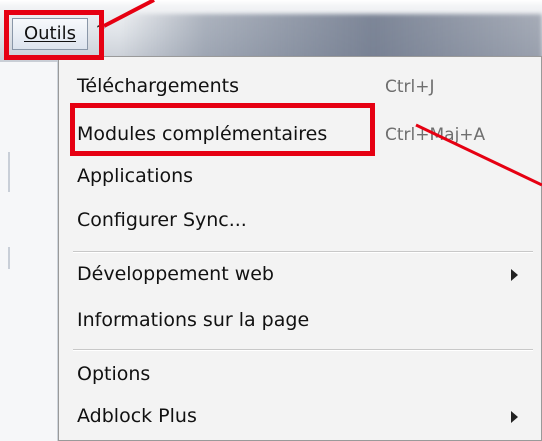 The image size is (542, 441). Describe the element at coordinates (137, 416) in the screenshot. I see `menu-item-label: Adblock Plus` at that location.